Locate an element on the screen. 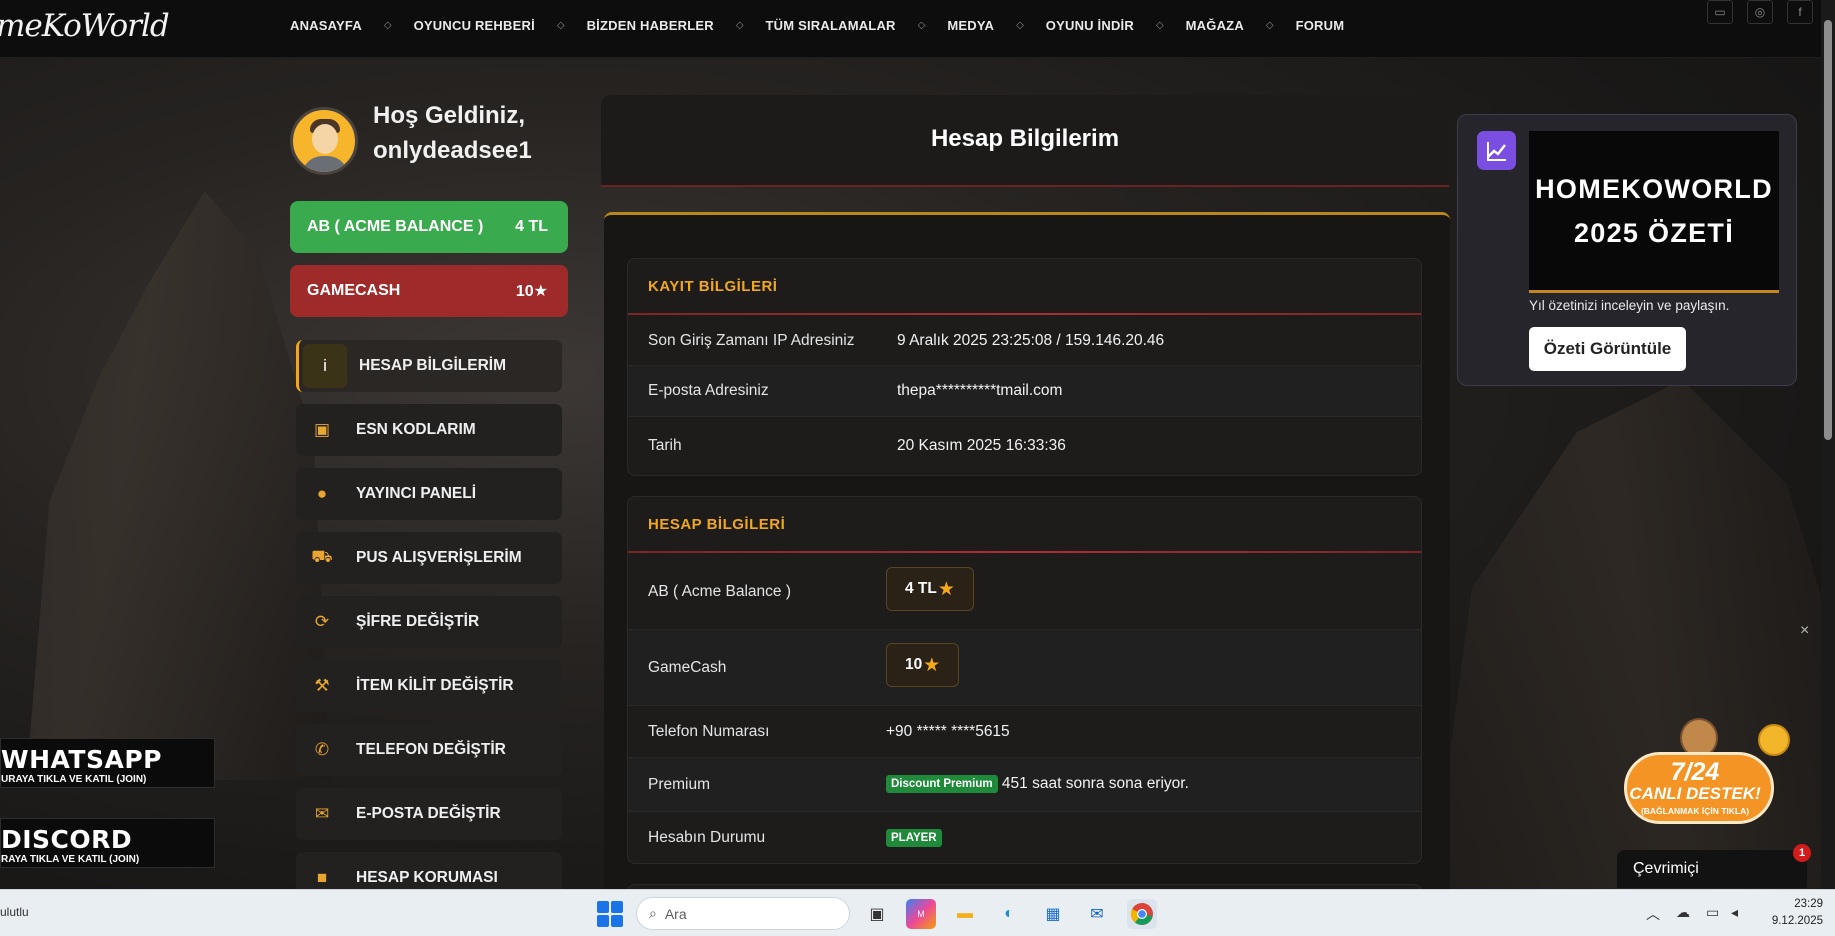  sidebar-item-8: ✉ E-POSTA DEĞİŞTİR is located at coordinates (429, 814).